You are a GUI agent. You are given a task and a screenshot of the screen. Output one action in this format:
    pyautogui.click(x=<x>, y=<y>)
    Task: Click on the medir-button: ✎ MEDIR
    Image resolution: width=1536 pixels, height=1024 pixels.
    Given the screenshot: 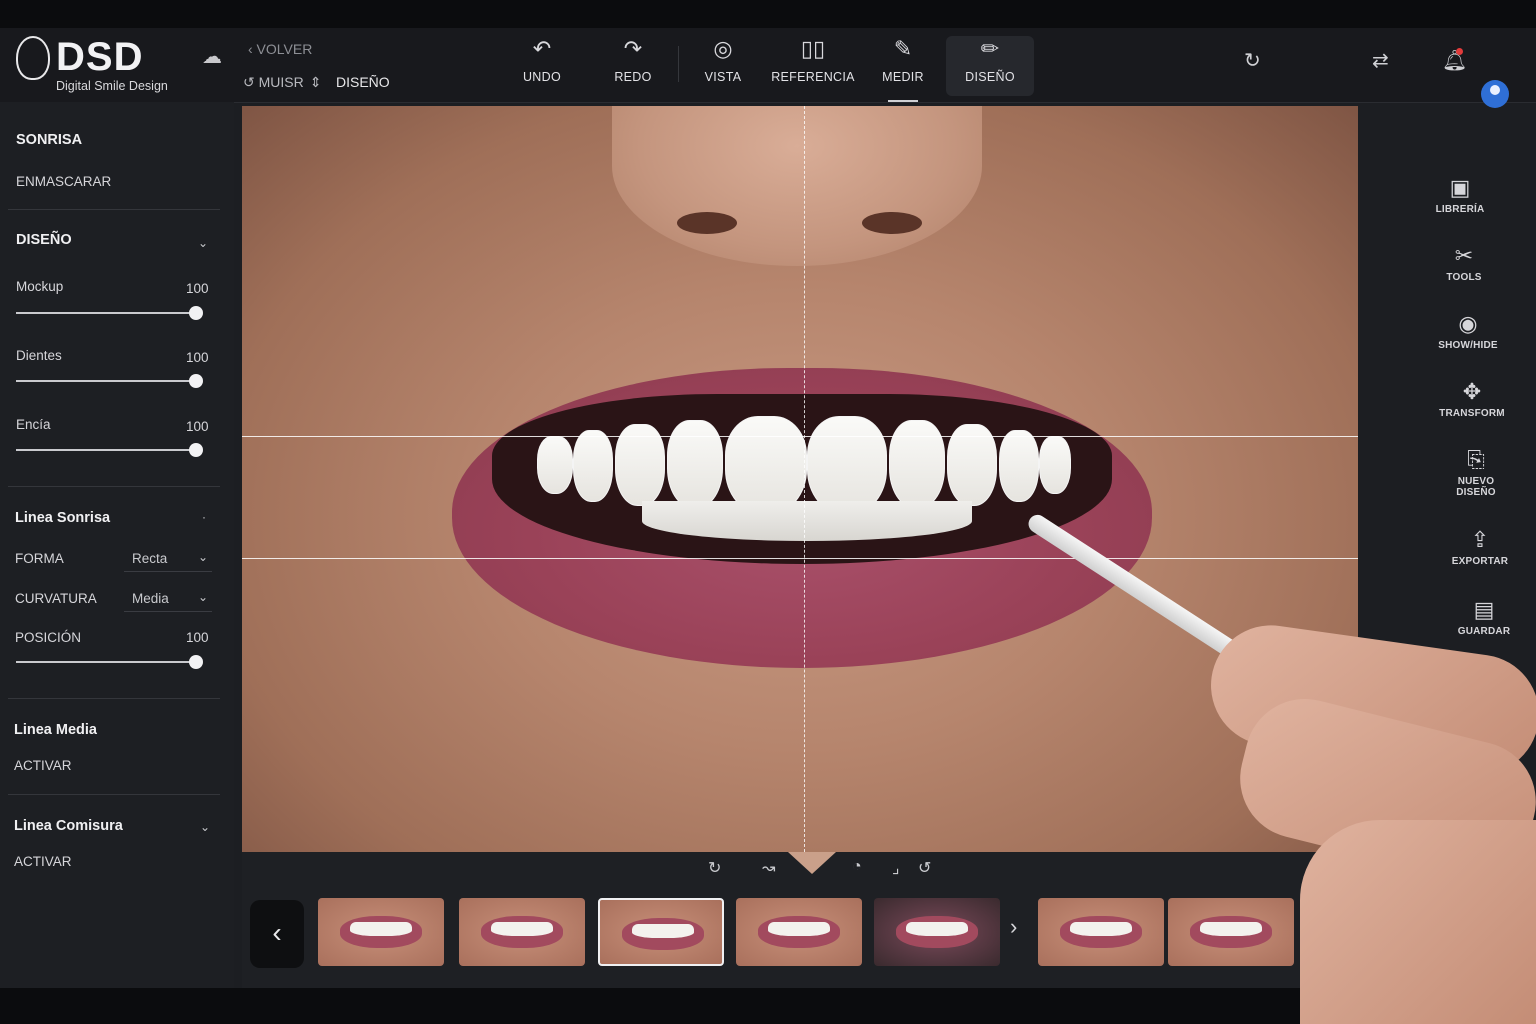 What is the action you would take?
    pyautogui.click(x=903, y=69)
    